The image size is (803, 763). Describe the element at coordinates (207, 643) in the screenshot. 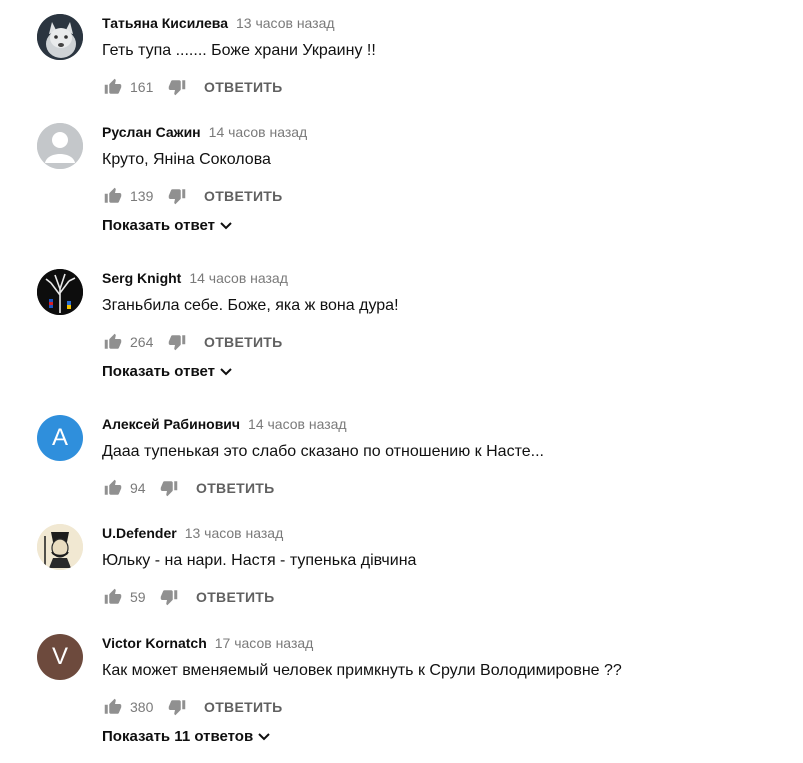

I see `comment-header: Victor Kornatch 17 часов назад` at that location.